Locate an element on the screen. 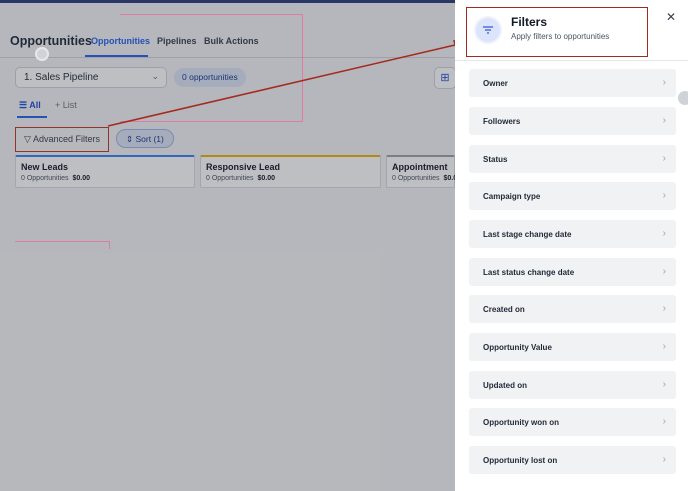 The height and width of the screenshot is (491, 688). scroll-indicator is located at coordinates (683, 98).